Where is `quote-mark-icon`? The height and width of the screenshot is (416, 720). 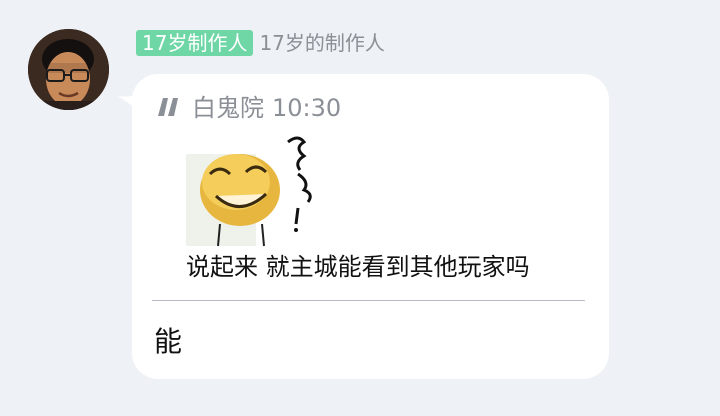
quote-mark-icon is located at coordinates (168, 107).